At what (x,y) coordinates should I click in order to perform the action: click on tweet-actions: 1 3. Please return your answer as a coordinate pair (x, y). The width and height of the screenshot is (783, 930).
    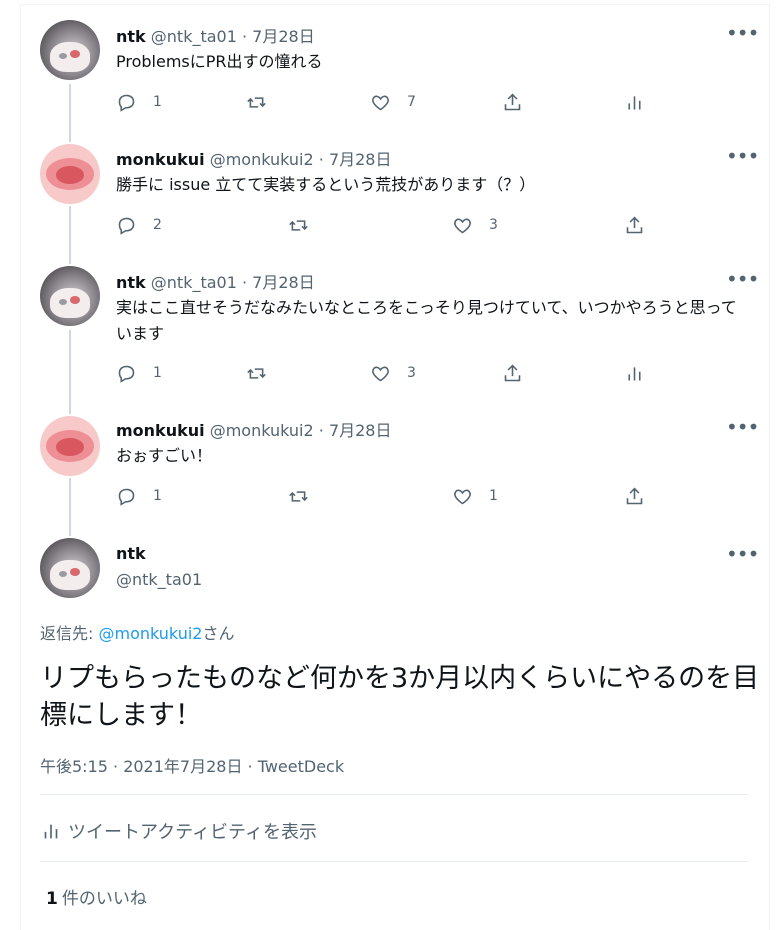
    Looking at the image, I should click on (416, 373).